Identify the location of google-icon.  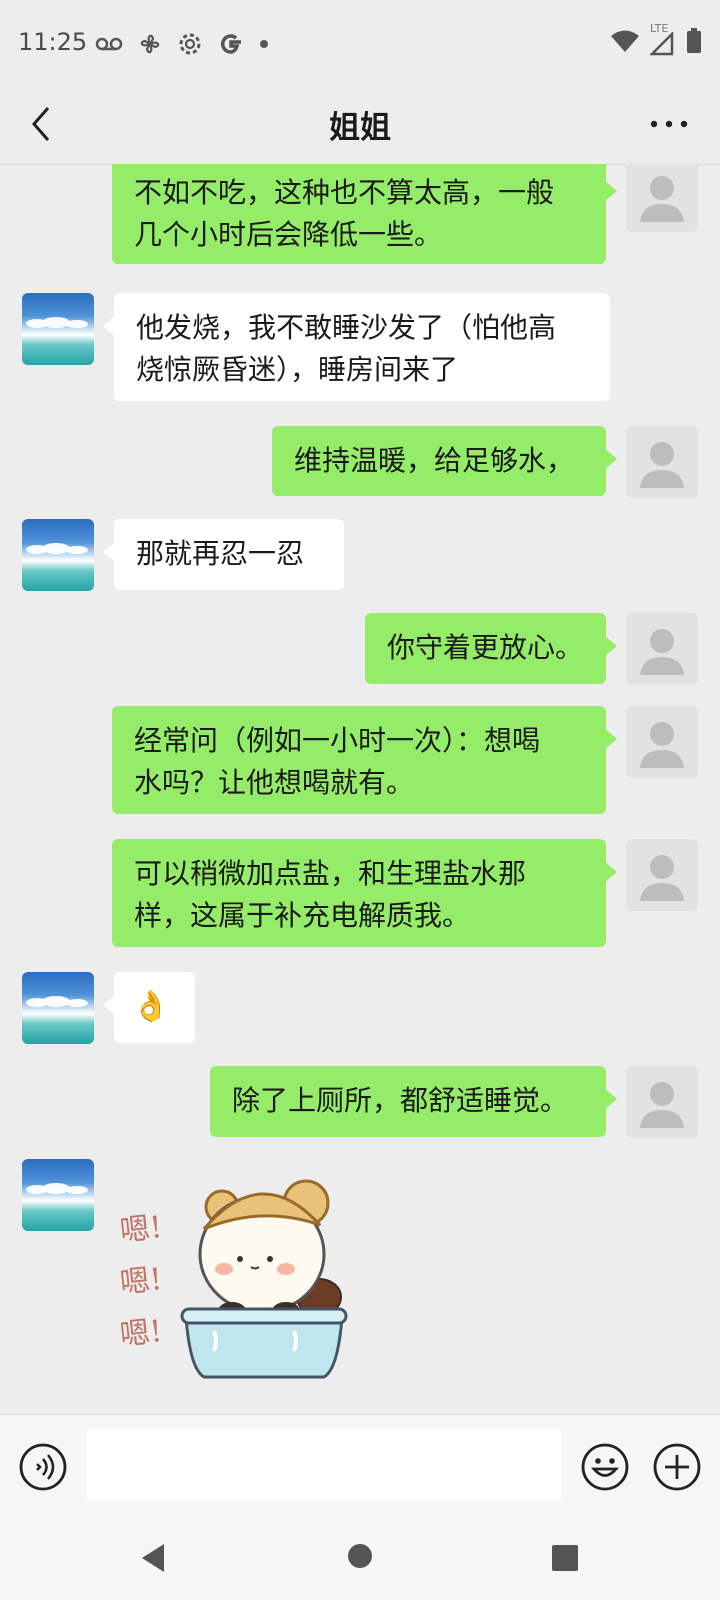
(230, 44).